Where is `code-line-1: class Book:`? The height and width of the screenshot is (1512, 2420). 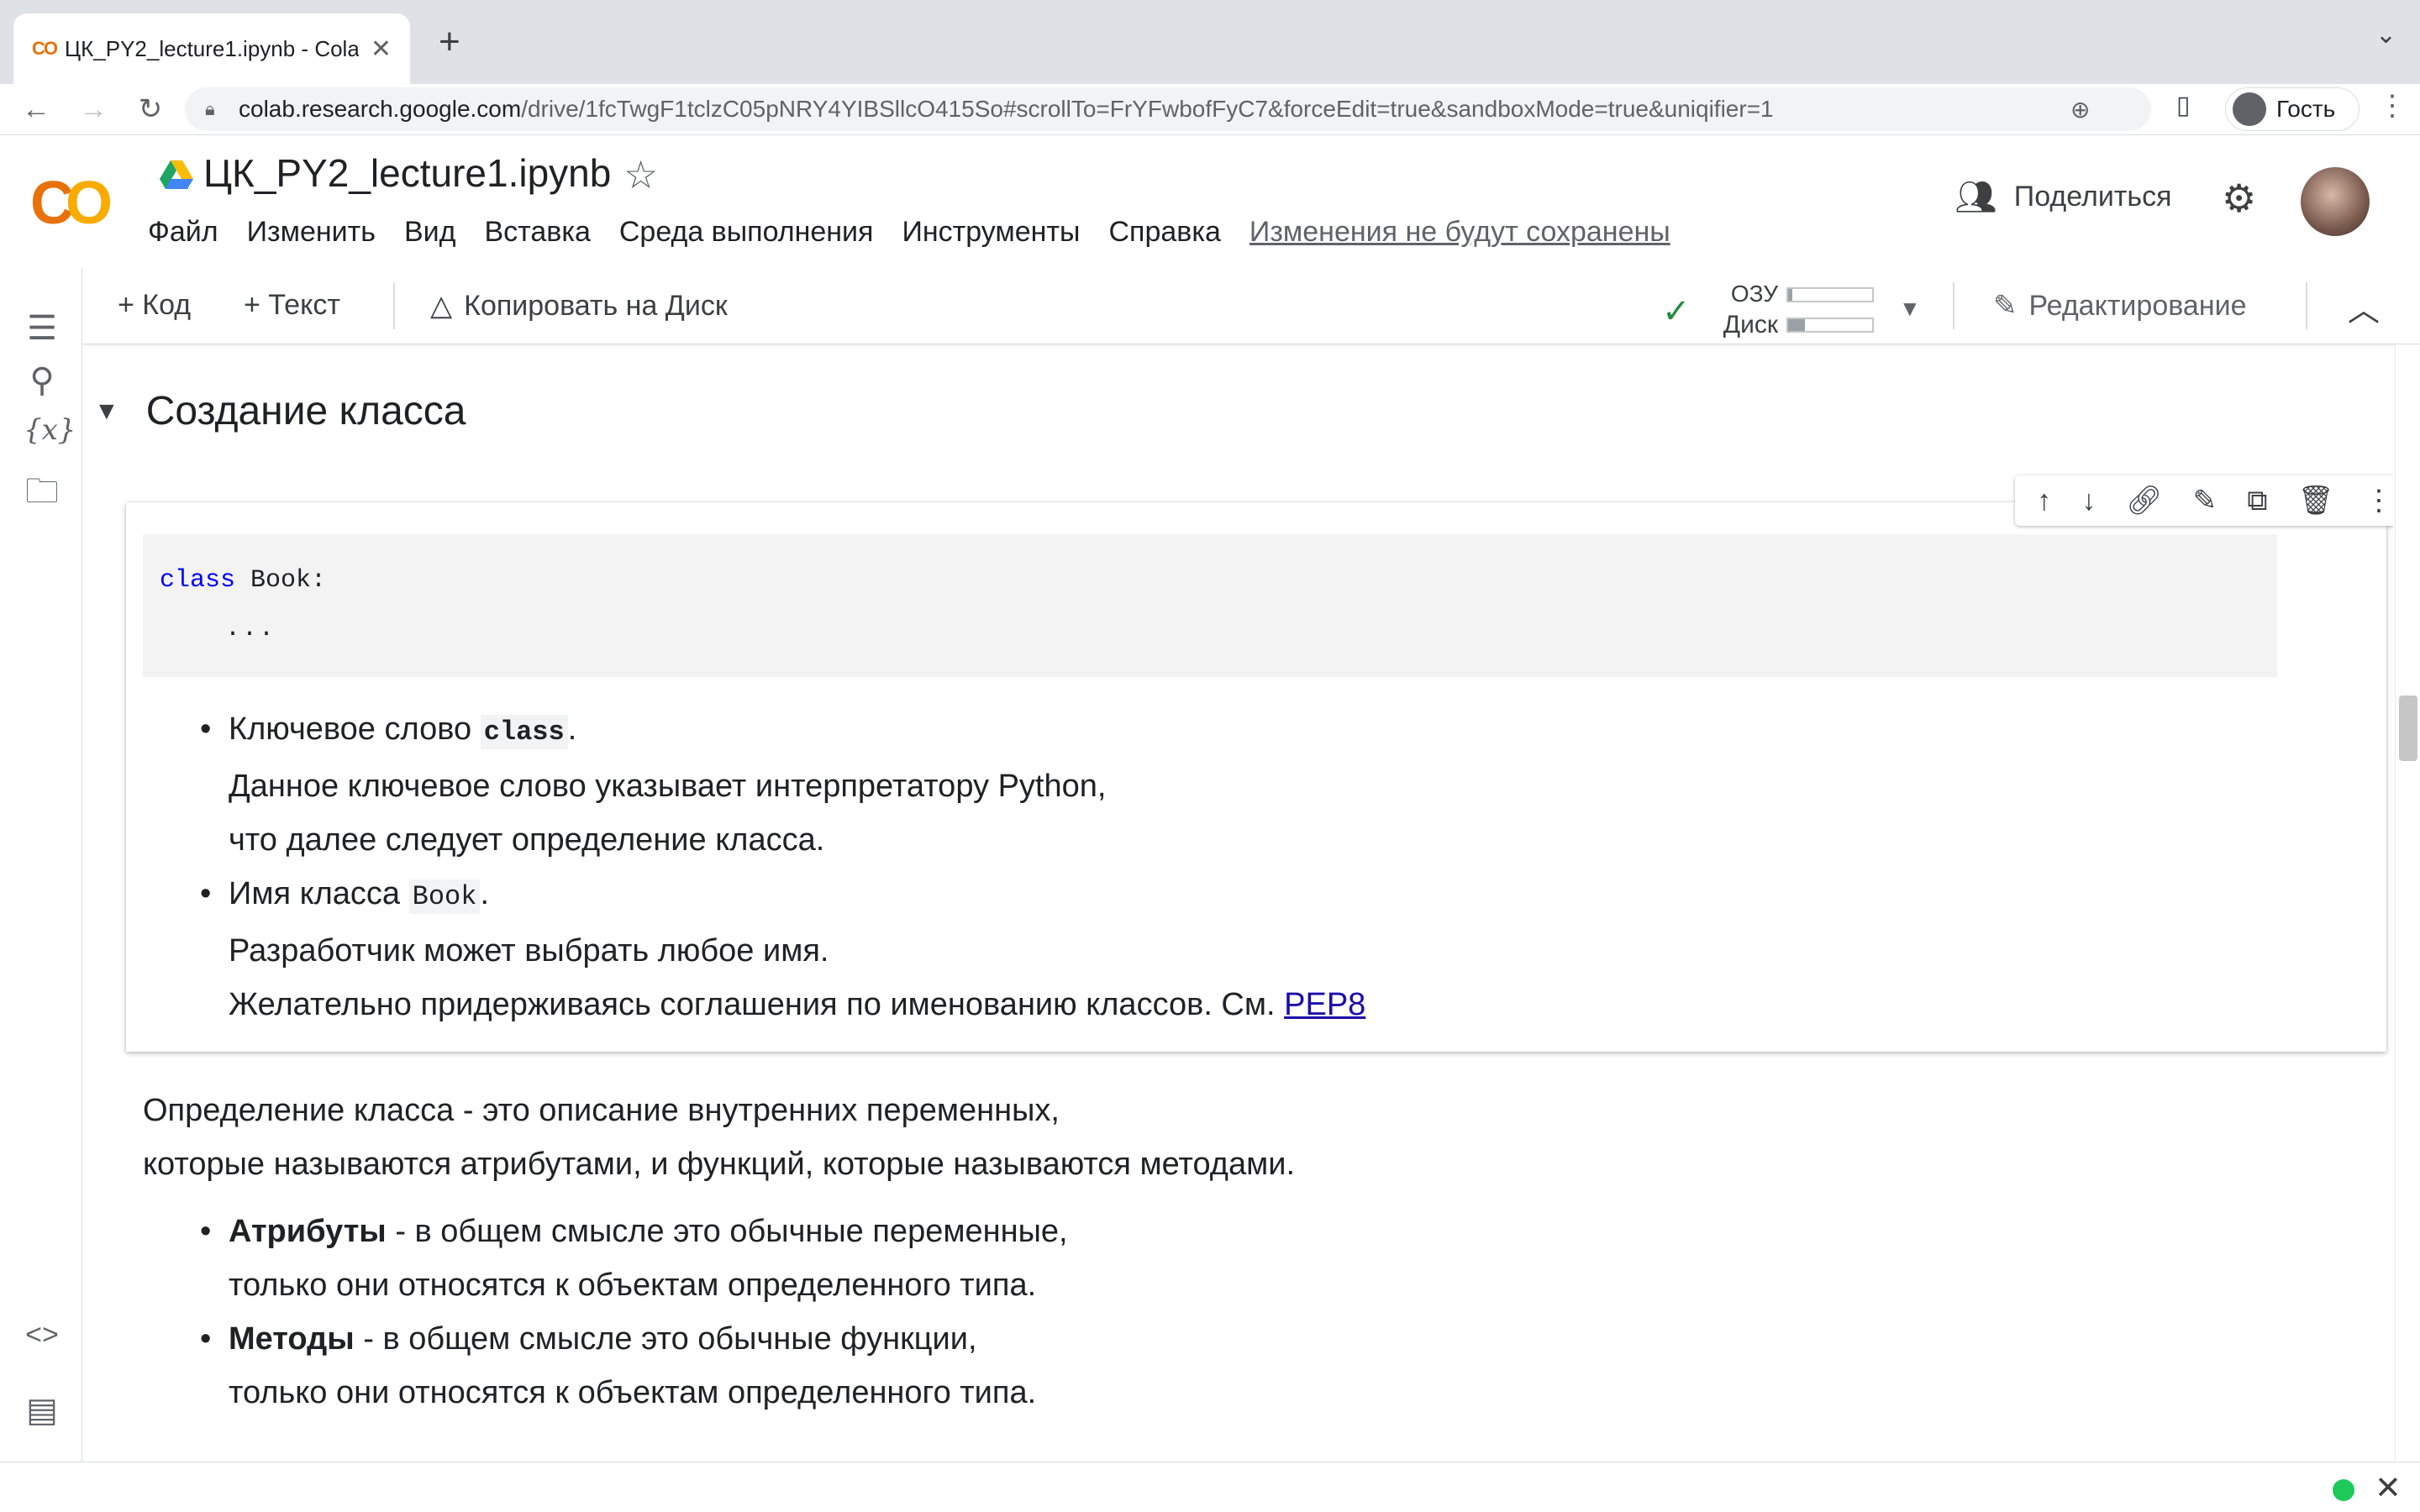 code-line-1: class Book: is located at coordinates (243, 580).